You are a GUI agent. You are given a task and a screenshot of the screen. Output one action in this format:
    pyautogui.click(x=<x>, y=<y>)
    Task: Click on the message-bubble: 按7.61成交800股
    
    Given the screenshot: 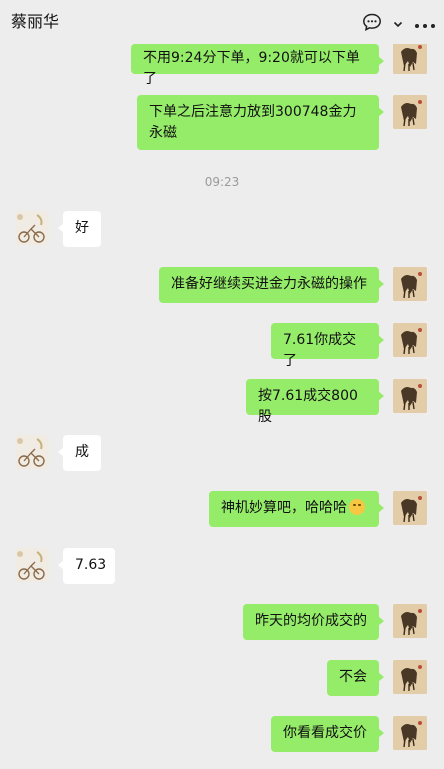 What is the action you would take?
    pyautogui.click(x=315, y=402)
    